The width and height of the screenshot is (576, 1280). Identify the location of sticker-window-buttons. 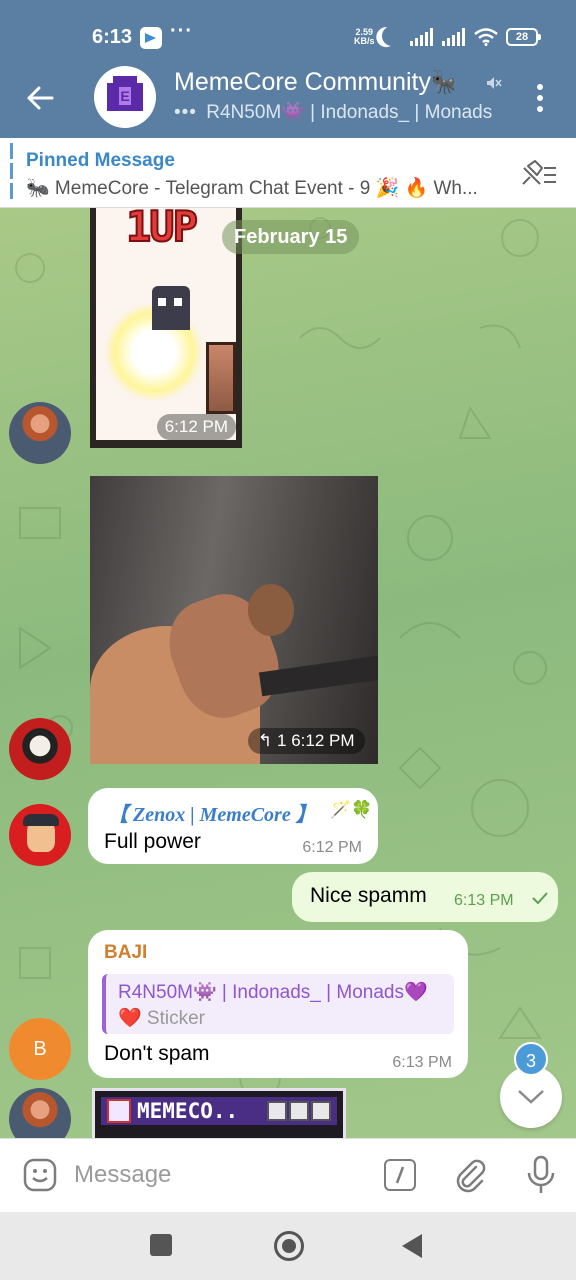
(300, 1111).